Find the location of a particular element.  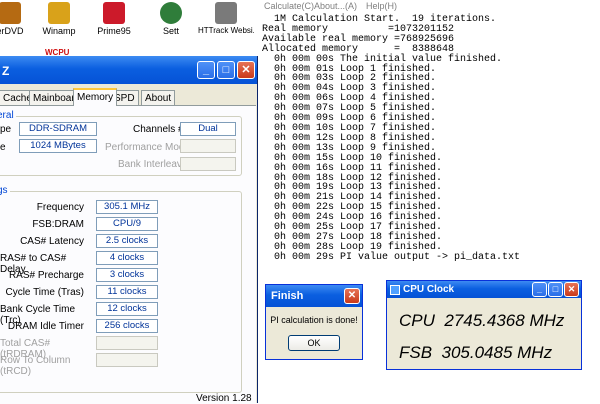

dram-idle-timer-value: 256 clocks is located at coordinates (127, 326).